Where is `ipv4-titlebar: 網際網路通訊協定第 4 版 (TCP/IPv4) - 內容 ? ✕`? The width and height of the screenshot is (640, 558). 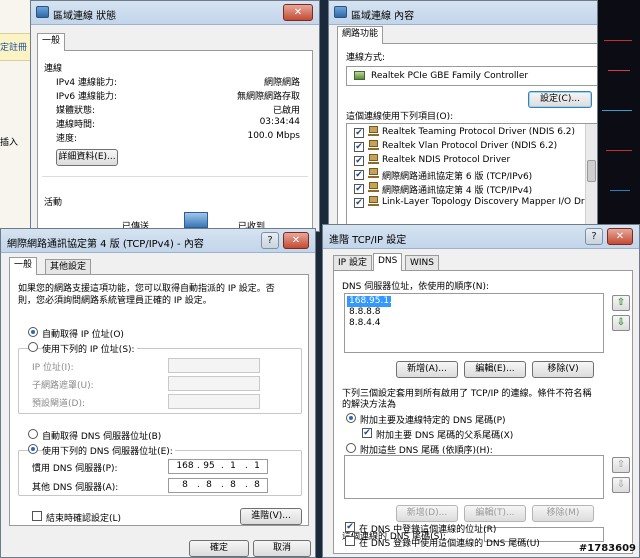 ipv4-titlebar: 網際網路通訊協定第 4 版 (TCP/IPv4) - 內容 ? ✕ is located at coordinates (158, 241).